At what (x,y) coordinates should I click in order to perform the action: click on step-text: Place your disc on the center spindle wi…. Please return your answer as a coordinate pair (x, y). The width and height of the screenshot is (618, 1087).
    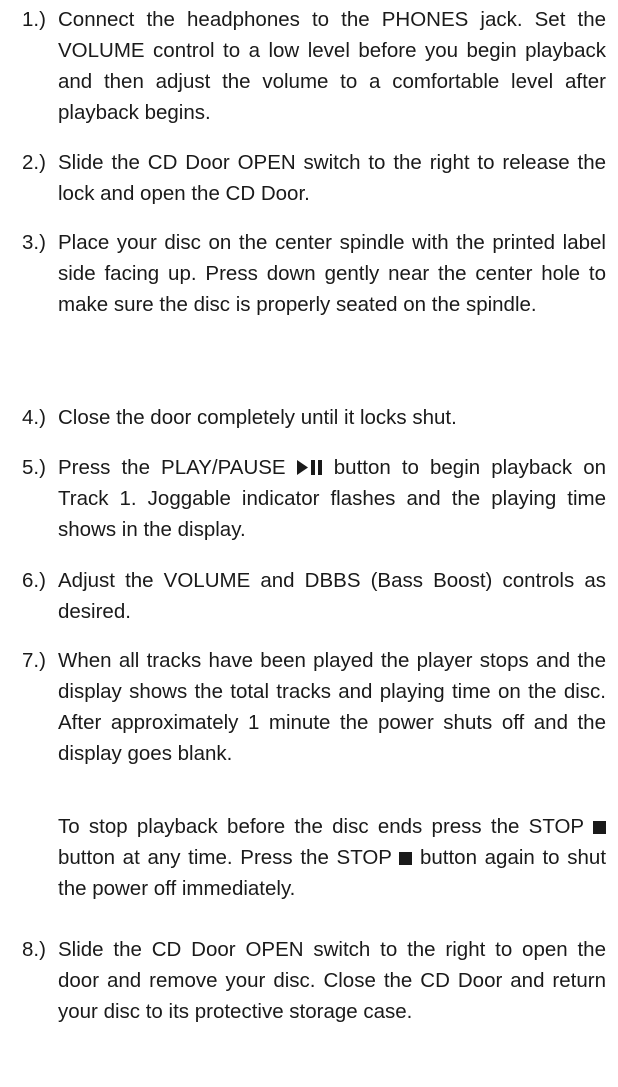
    Looking at the image, I should click on (332, 273).